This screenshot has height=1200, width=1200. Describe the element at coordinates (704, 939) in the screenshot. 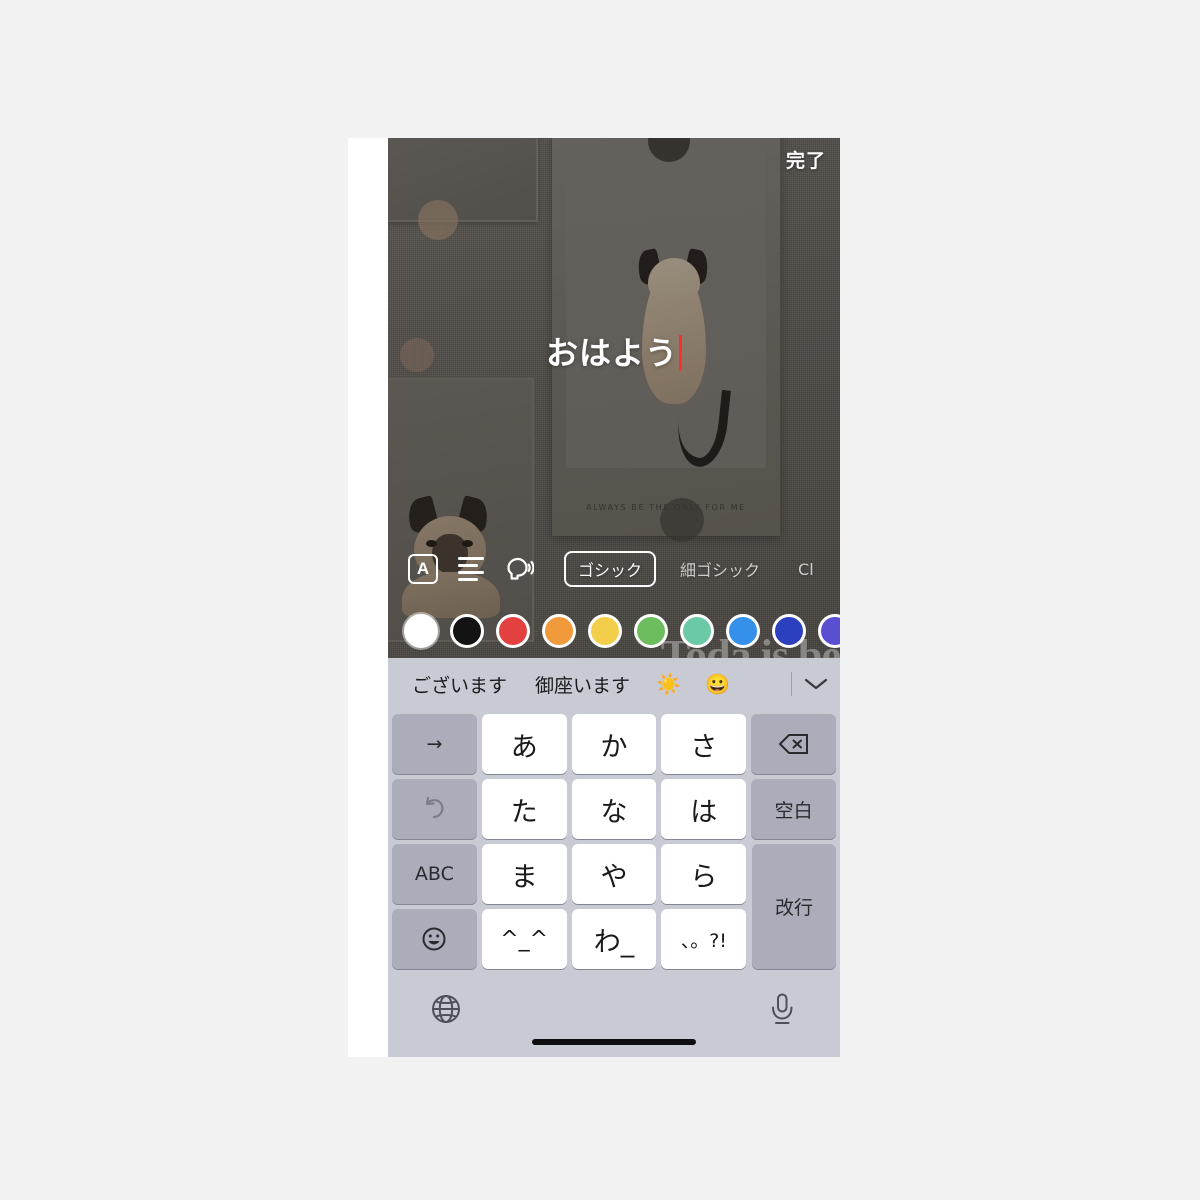

I see `key-punct: 、。?!` at that location.